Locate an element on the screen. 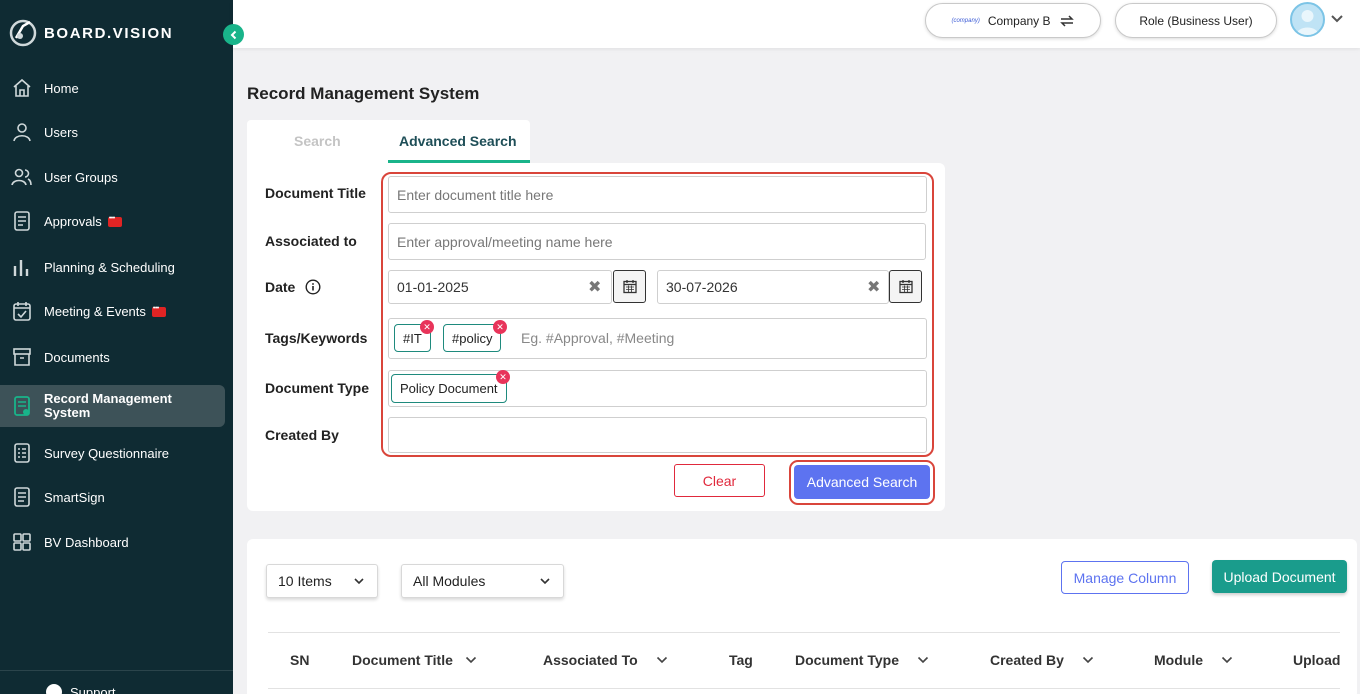  column-header-label: Created By is located at coordinates (1027, 660).